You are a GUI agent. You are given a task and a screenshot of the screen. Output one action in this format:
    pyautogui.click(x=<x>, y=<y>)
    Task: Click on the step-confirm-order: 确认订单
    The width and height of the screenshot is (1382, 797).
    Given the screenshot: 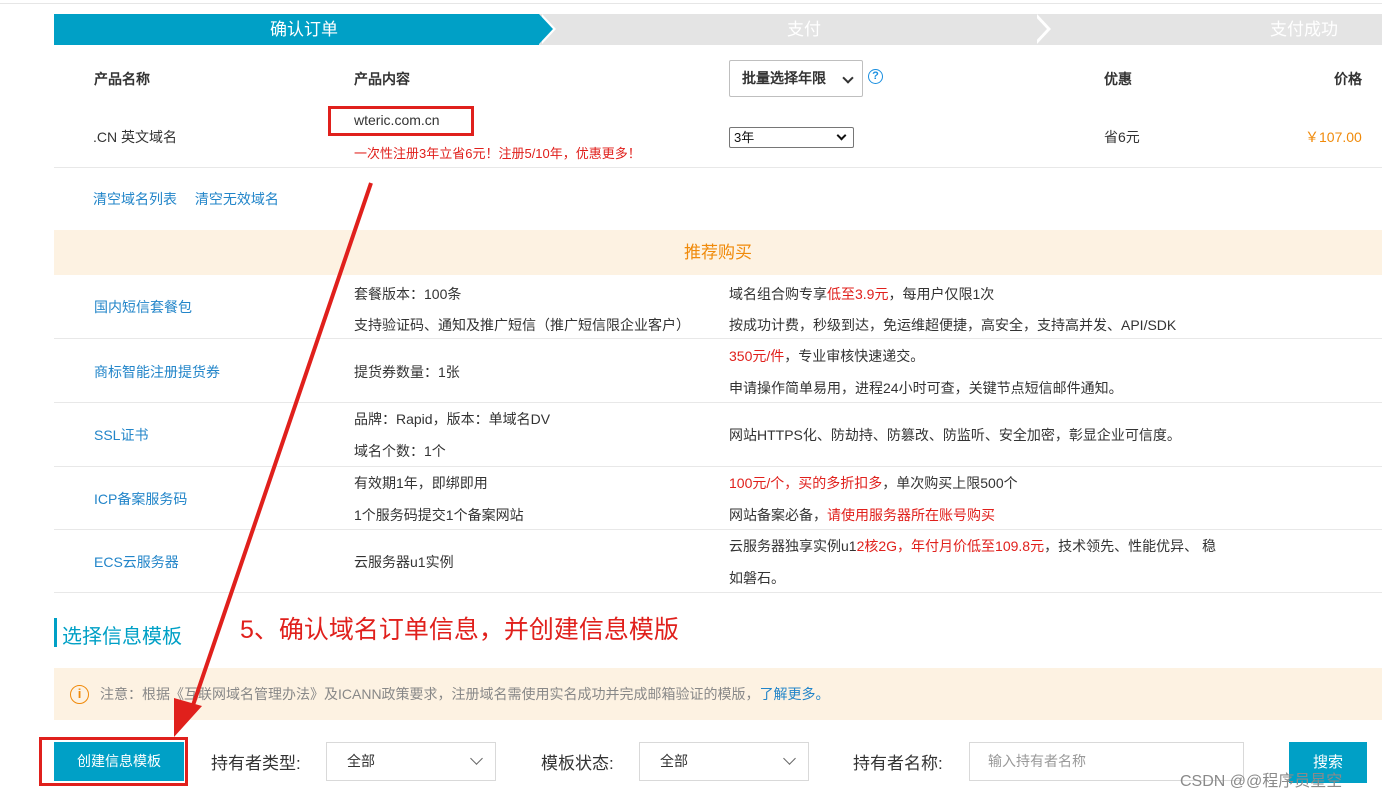 What is the action you would take?
    pyautogui.click(x=304, y=29)
    